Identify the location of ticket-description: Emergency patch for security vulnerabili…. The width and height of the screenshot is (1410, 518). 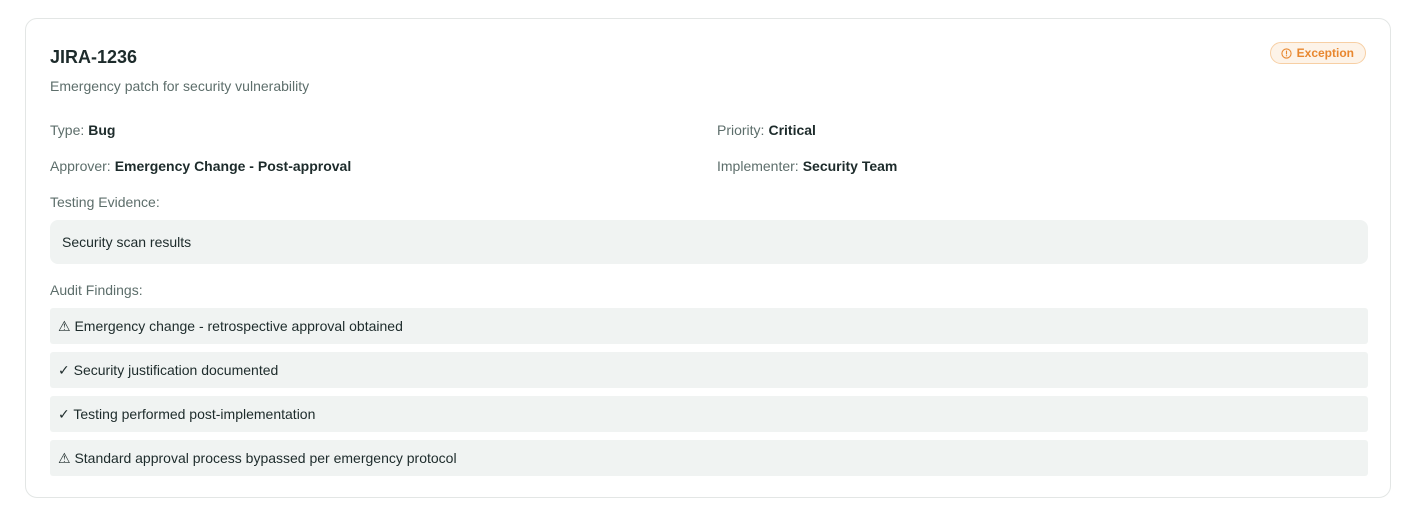
(180, 86).